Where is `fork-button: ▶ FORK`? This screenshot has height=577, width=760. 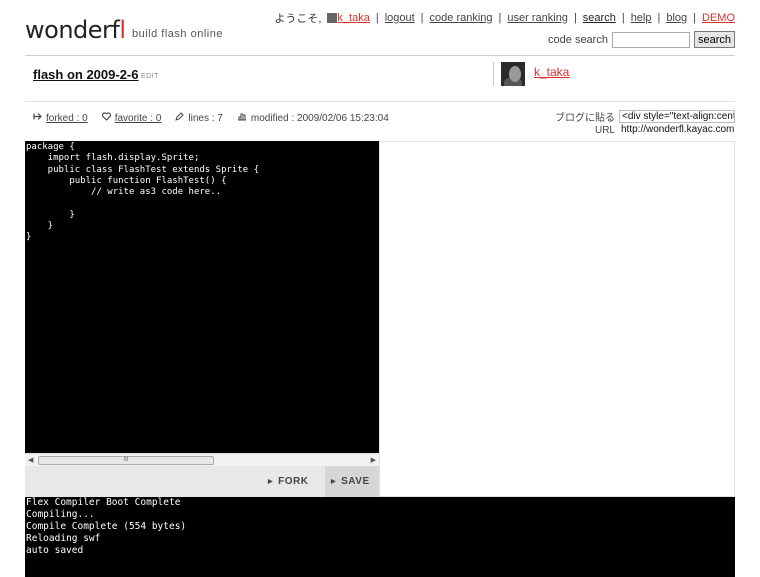
fork-button: ▶ FORK is located at coordinates (293, 481).